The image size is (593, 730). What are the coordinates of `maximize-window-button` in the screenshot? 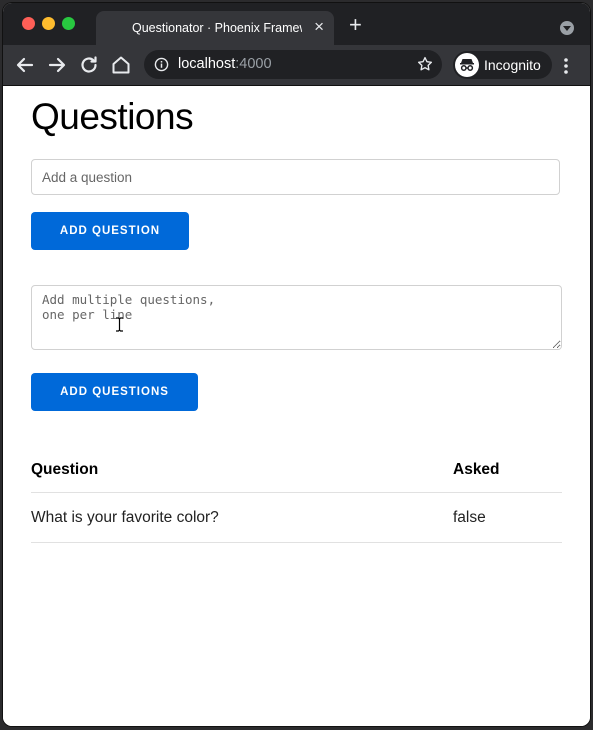 It's located at (68, 23).